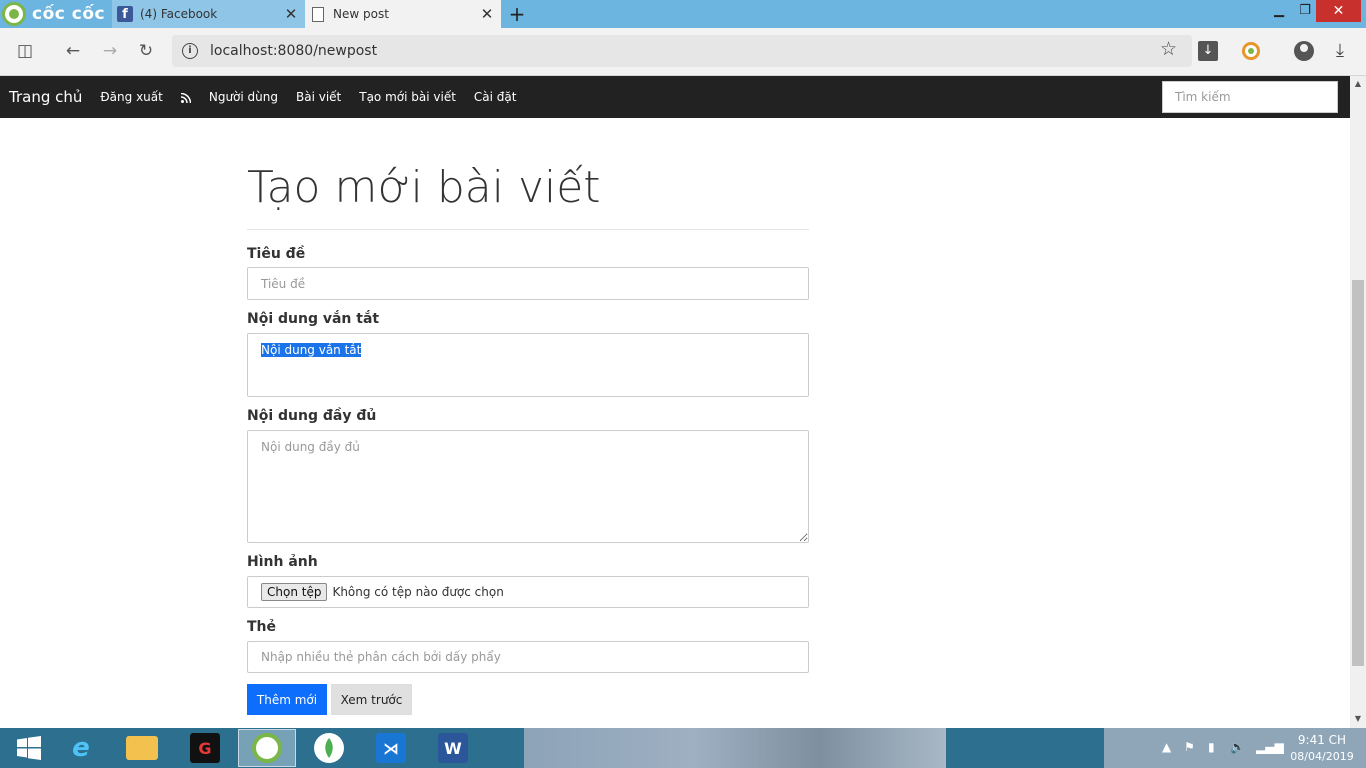  Describe the element at coordinates (1322, 756) in the screenshot. I see `clock-date: 08/04/2019` at that location.